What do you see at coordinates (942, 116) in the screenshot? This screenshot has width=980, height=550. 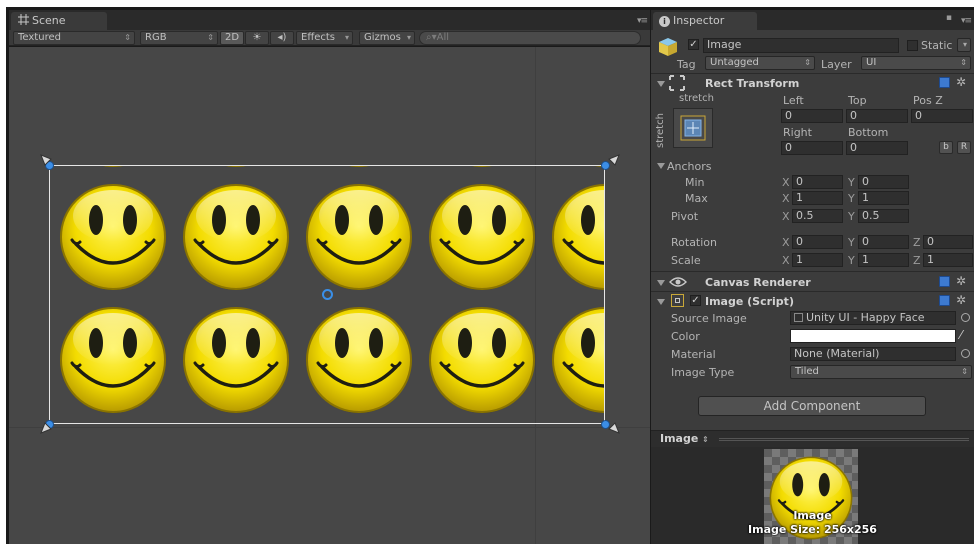 I see `posz-field: 0` at bounding box center [942, 116].